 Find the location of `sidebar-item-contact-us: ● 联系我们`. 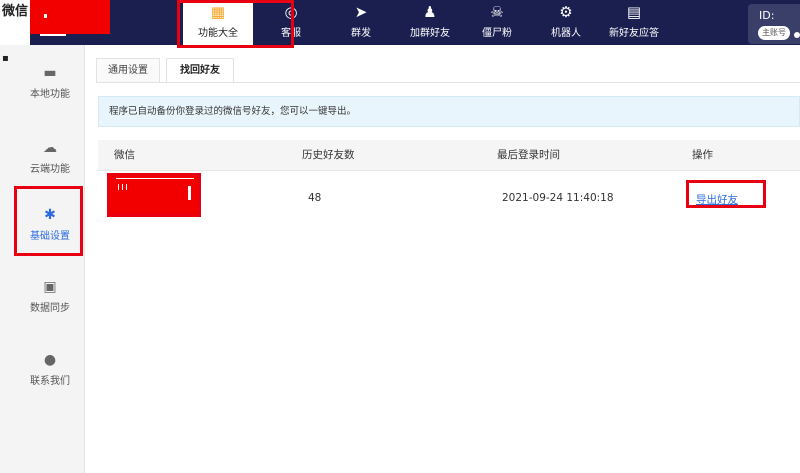

sidebar-item-contact-us: ● 联系我们 is located at coordinates (50, 368).